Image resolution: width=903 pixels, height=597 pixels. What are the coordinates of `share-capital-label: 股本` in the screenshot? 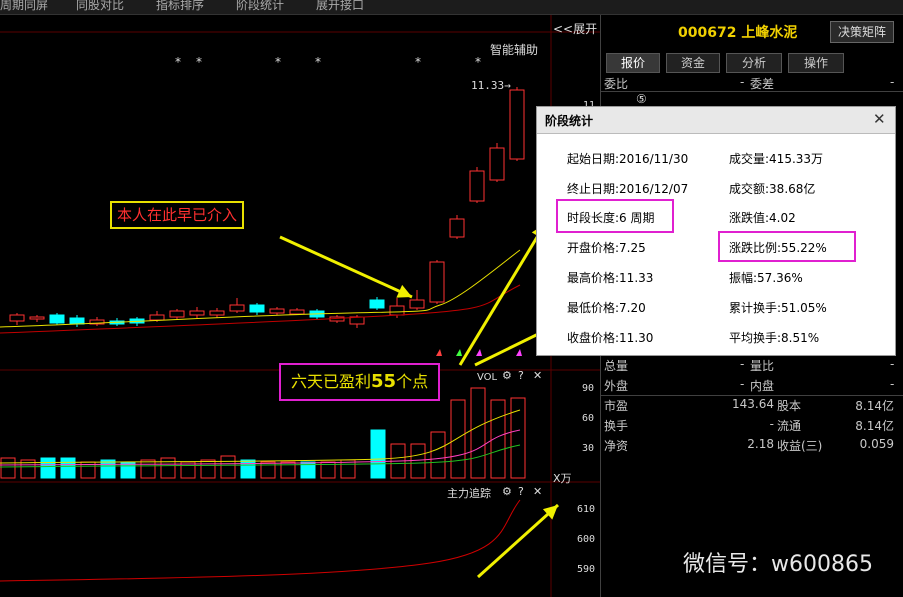 It's located at (789, 406).